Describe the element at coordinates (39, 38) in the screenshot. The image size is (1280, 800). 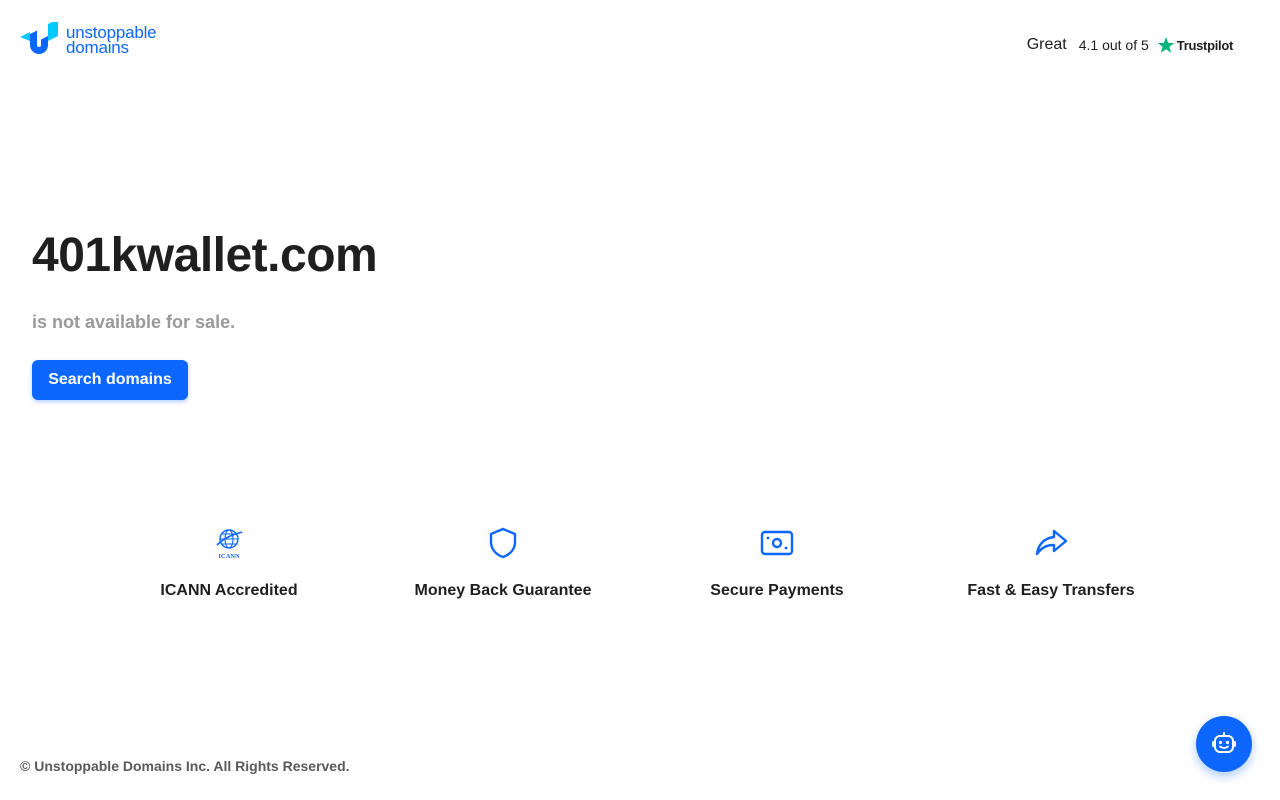
I see `unstoppable-logo-icon` at that location.